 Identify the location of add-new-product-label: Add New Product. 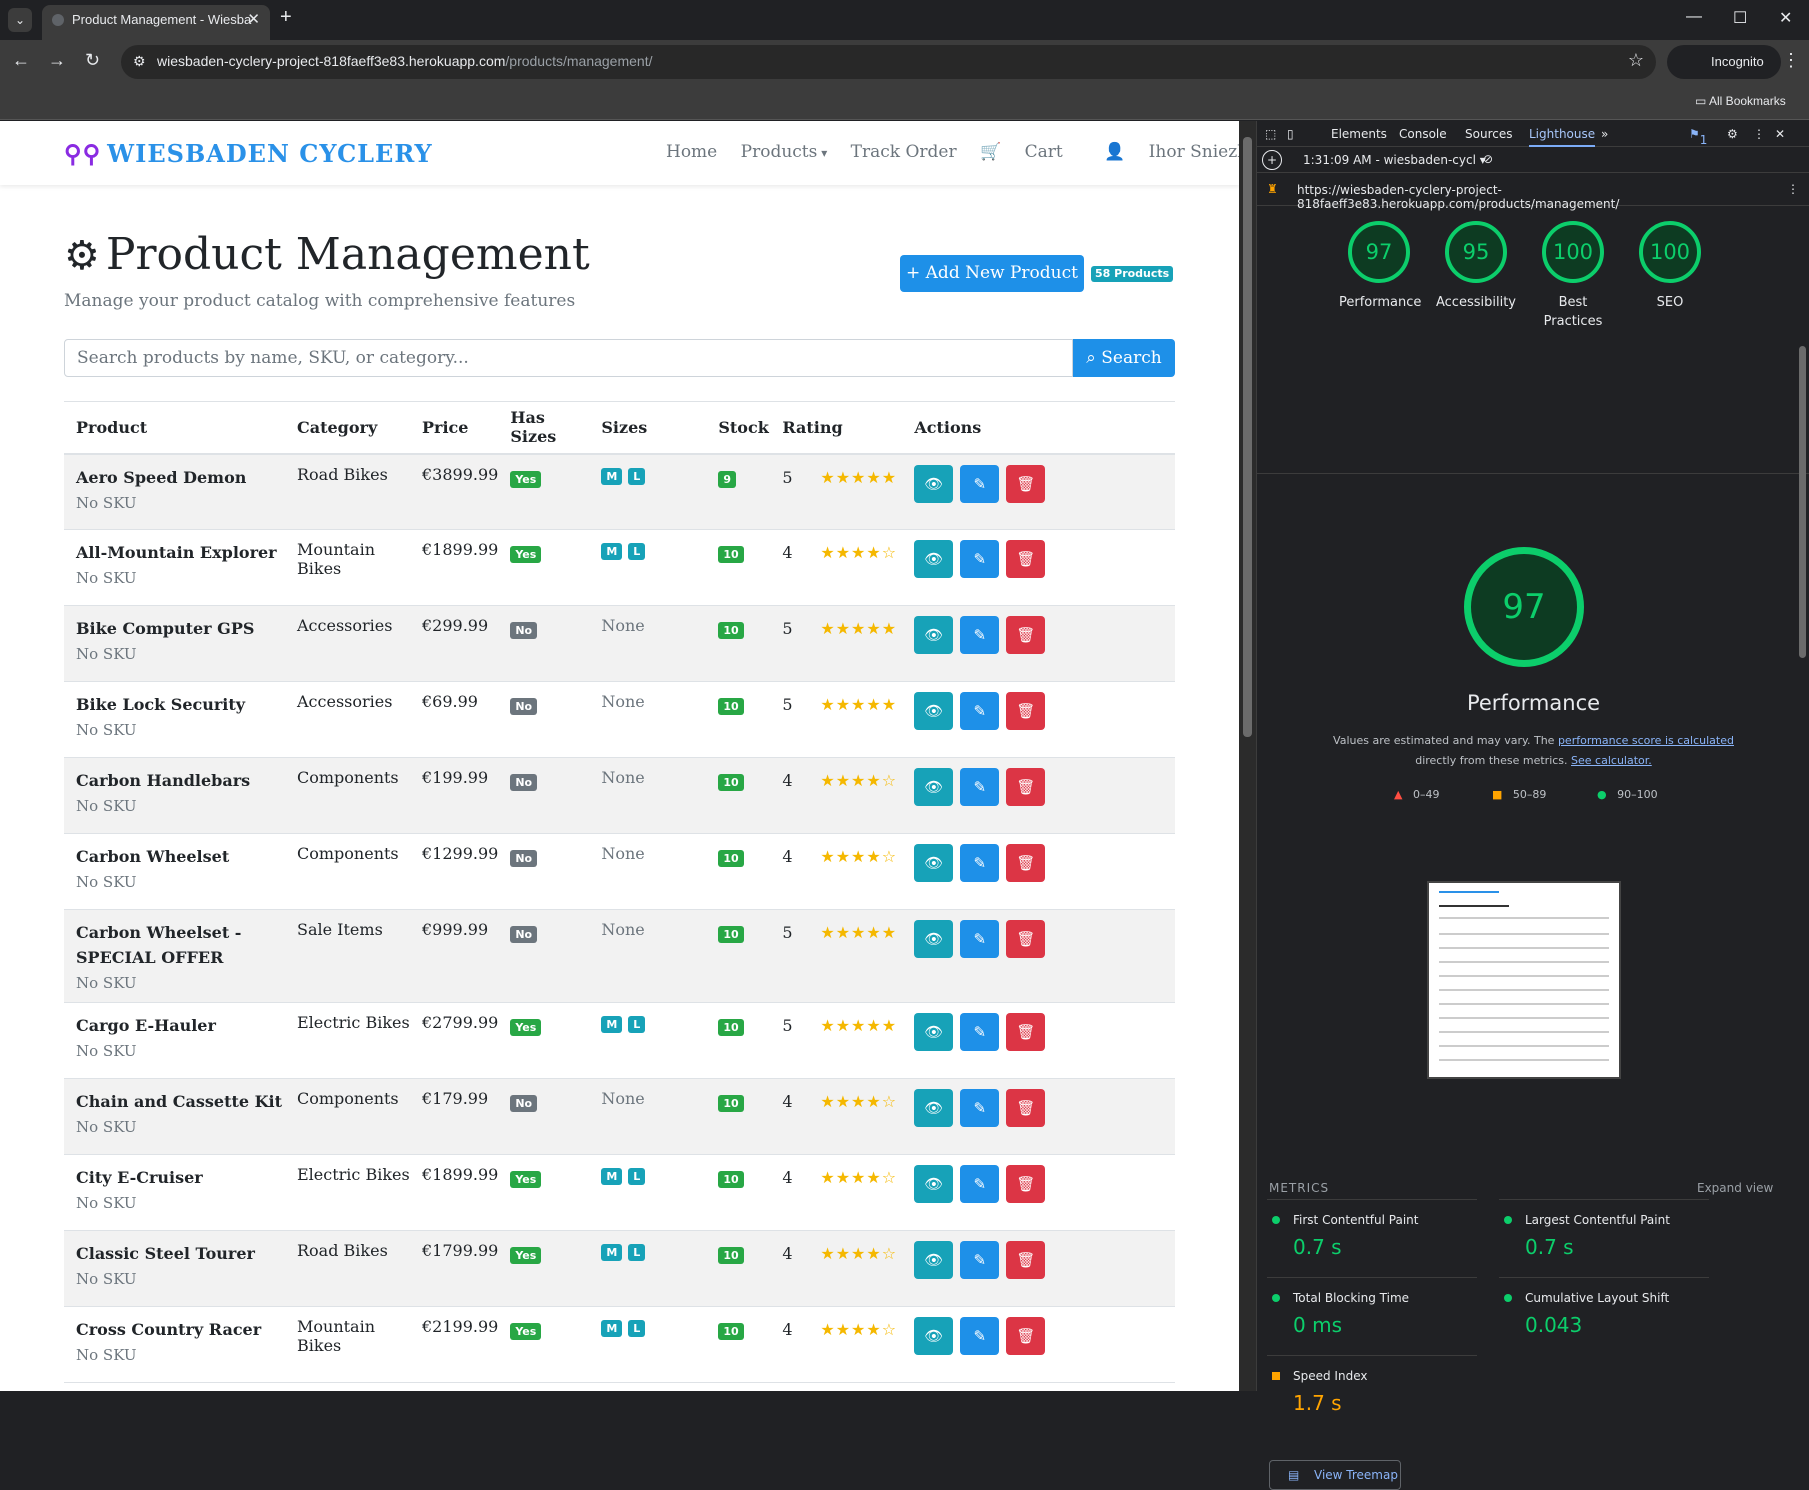
(1001, 273).